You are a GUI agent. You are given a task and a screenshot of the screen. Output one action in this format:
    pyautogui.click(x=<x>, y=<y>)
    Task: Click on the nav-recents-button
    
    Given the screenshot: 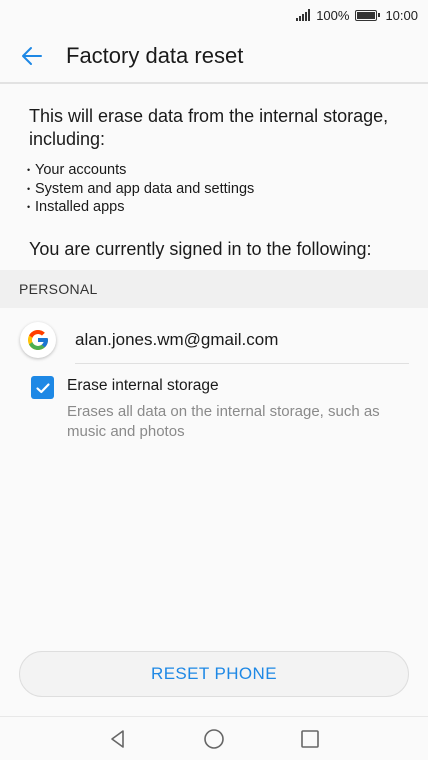 What is the action you would take?
    pyautogui.click(x=310, y=739)
    